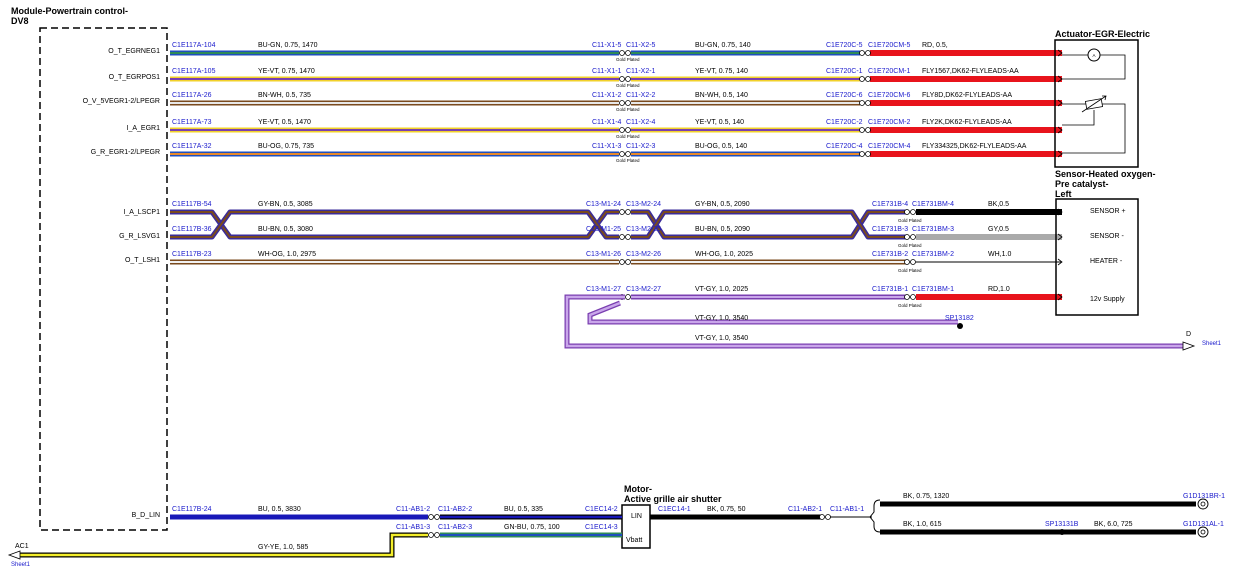 Image resolution: width=1235 pixels, height=574 pixels. What do you see at coordinates (1062, 532) in the screenshot?
I see `ground-splice-icon` at bounding box center [1062, 532].